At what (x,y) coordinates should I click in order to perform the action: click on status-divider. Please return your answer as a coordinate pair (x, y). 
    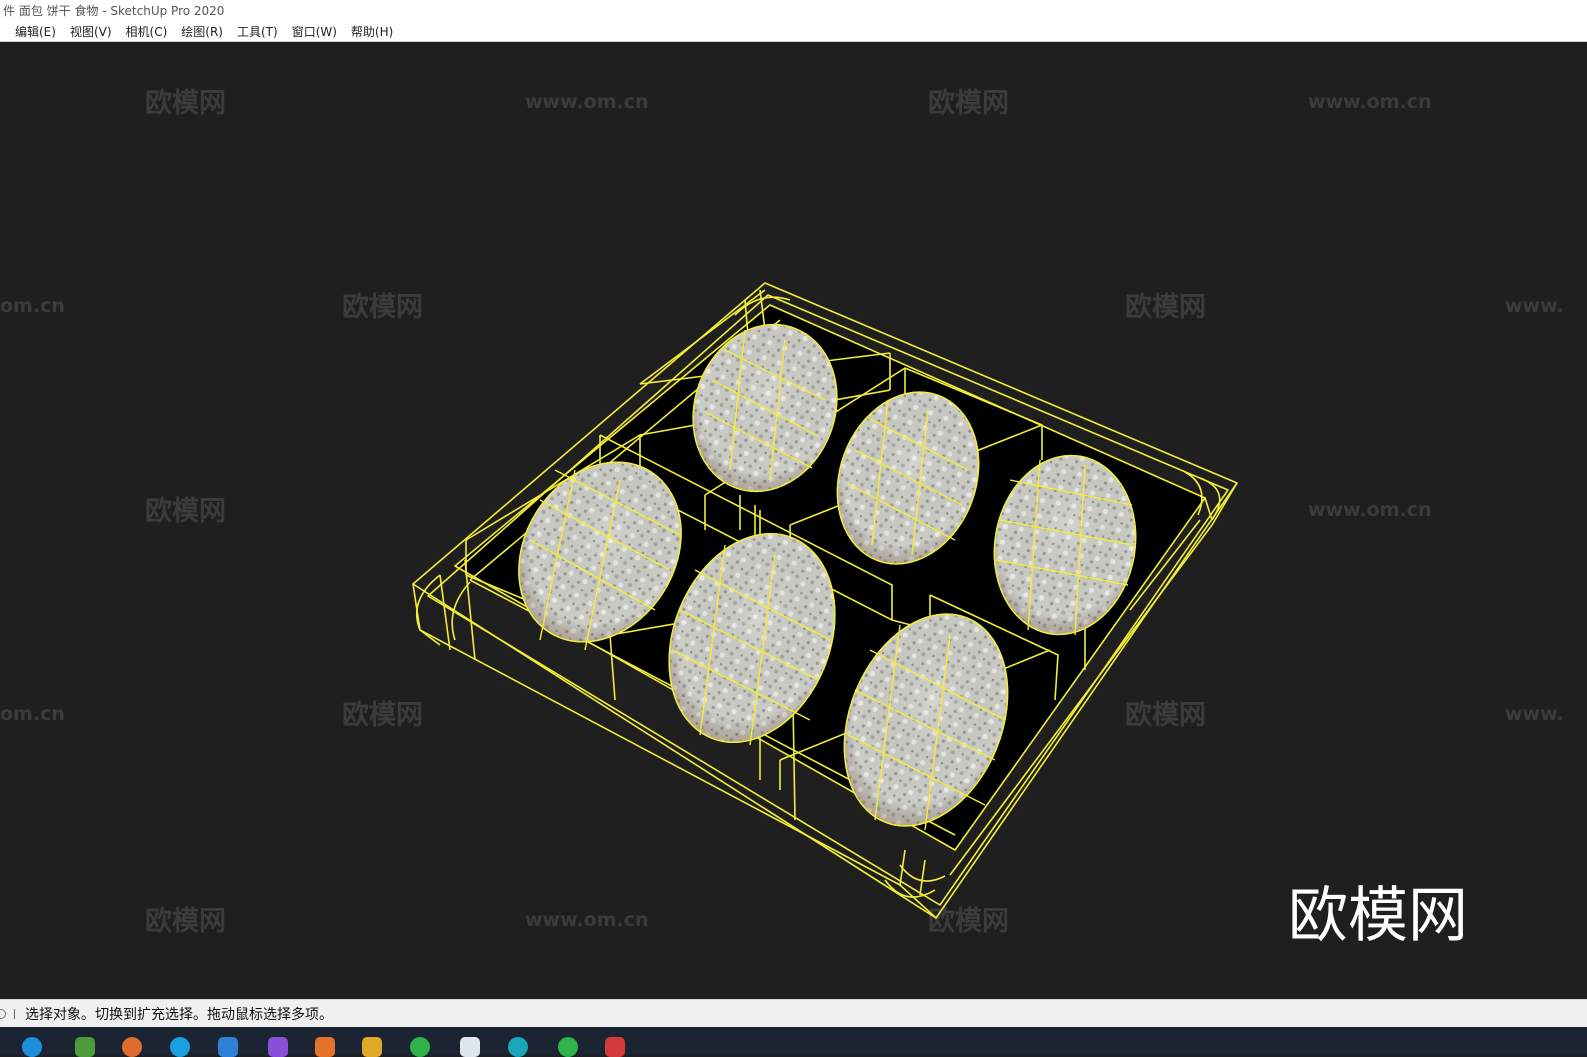
    Looking at the image, I should click on (14, 1013).